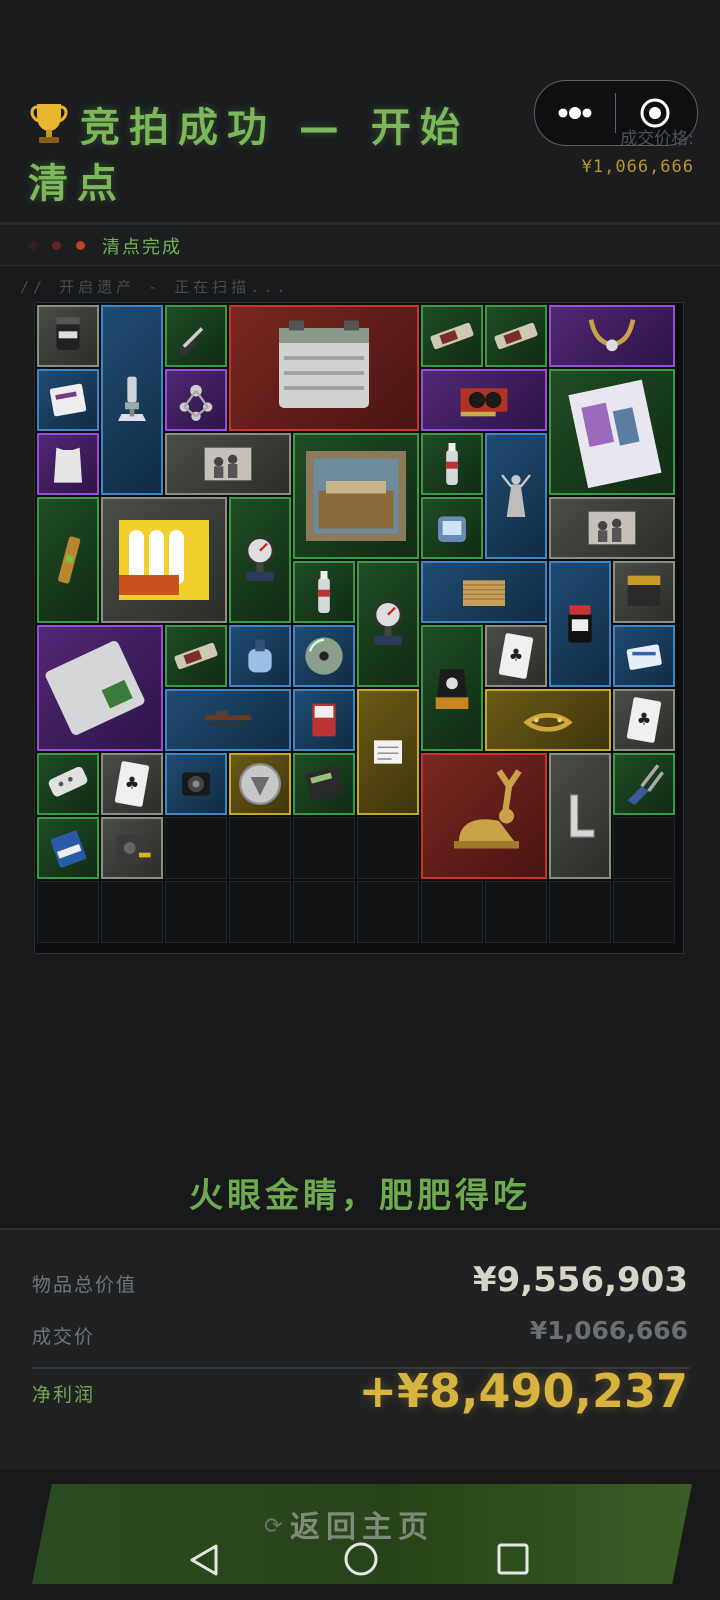 This screenshot has width=720, height=1600. I want to click on screwdriver-icon, so click(191, 341).